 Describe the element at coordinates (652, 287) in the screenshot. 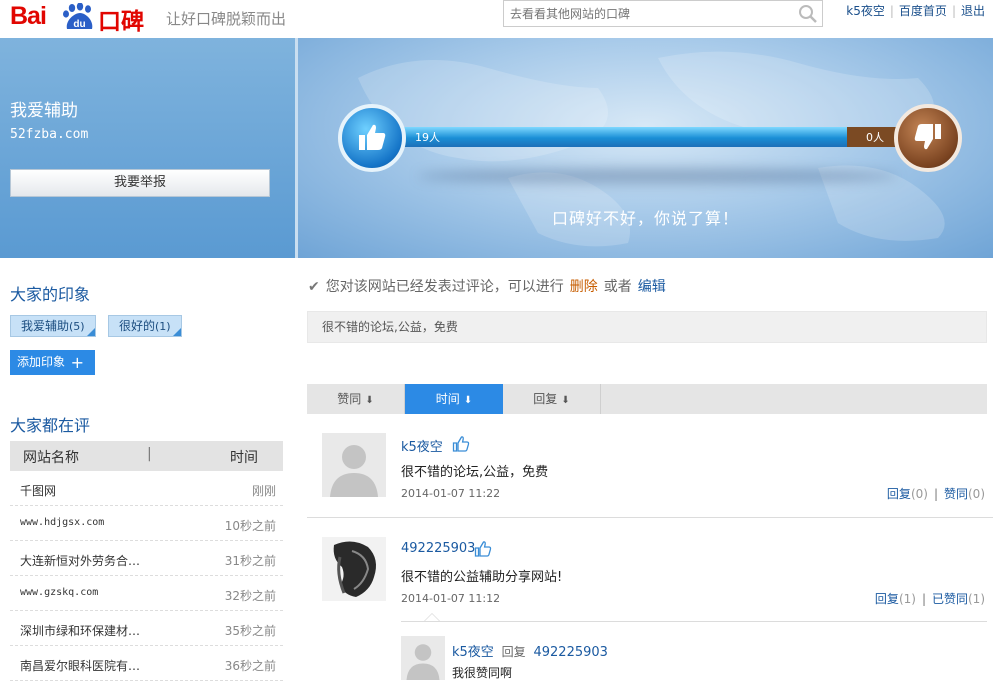

I see `edit-comment-link: 编辑` at that location.